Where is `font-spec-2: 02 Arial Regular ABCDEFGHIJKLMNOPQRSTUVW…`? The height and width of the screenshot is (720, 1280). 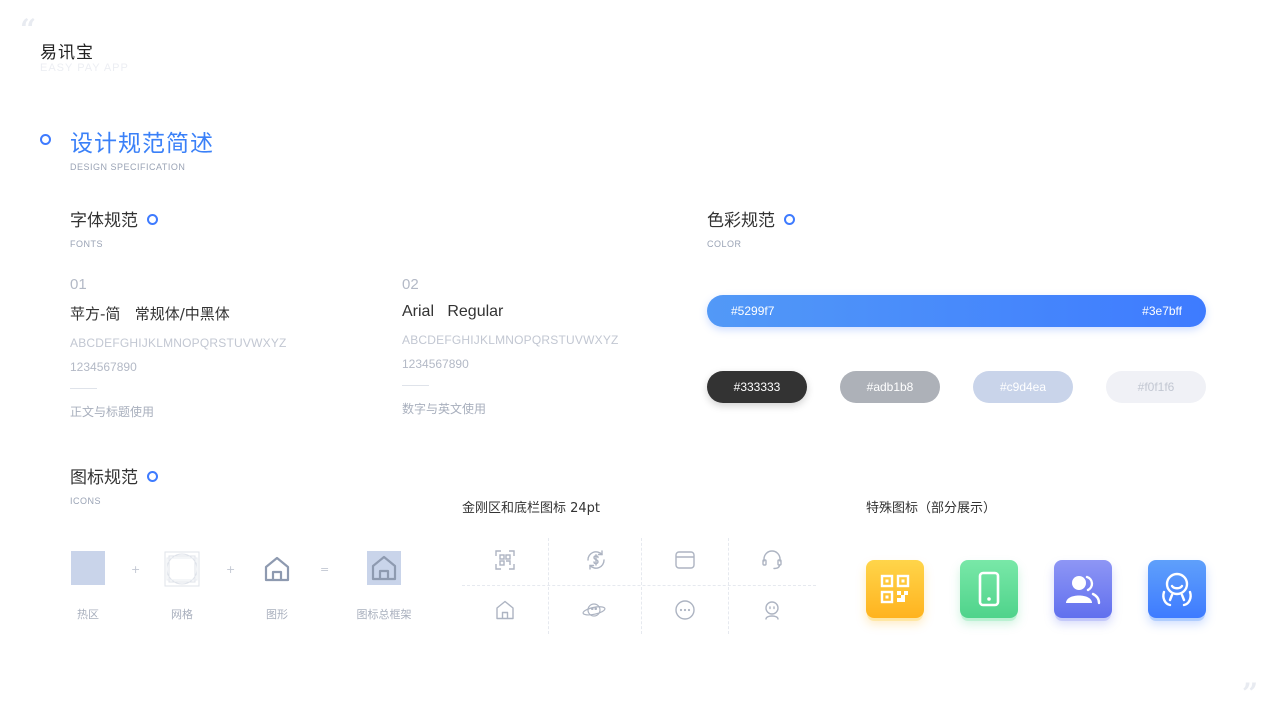 font-spec-2: 02 Arial Regular ABCDEFGHIJKLMNOPQRSTUVW… is located at coordinates (510, 346).